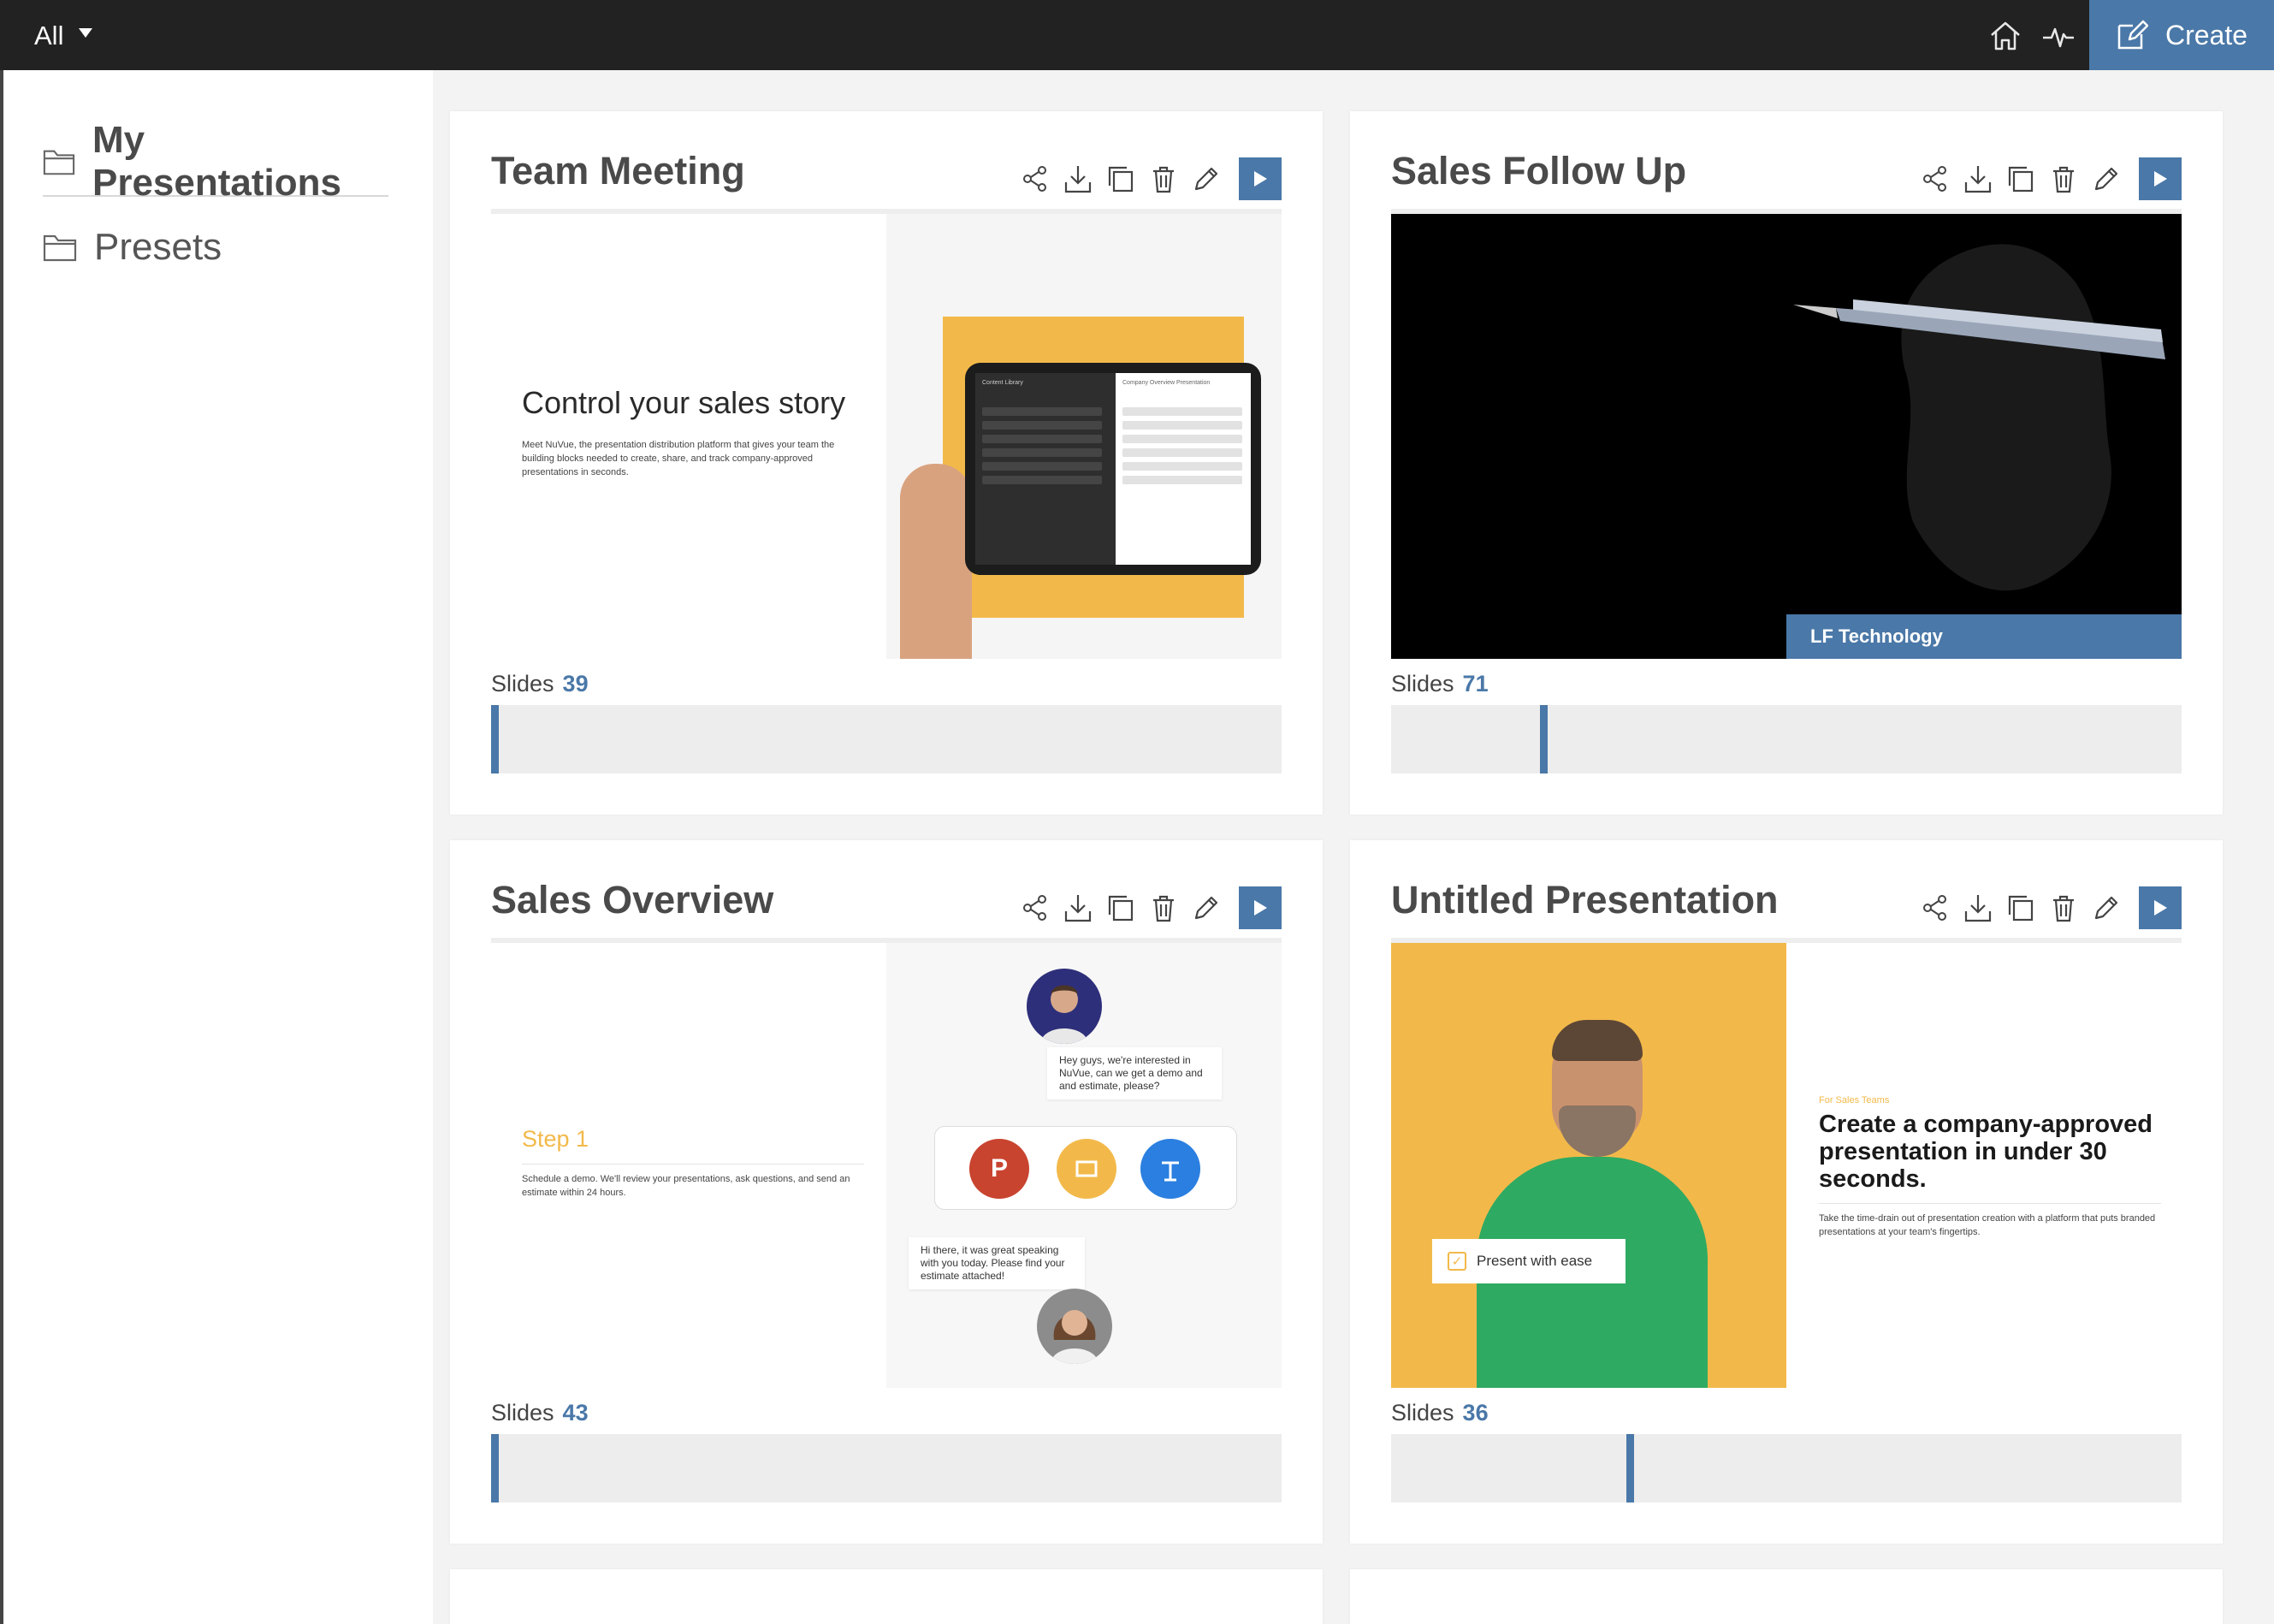 The image size is (2274, 1624). Describe the element at coordinates (63, 36) in the screenshot. I see `filter-dropdown: All` at that location.